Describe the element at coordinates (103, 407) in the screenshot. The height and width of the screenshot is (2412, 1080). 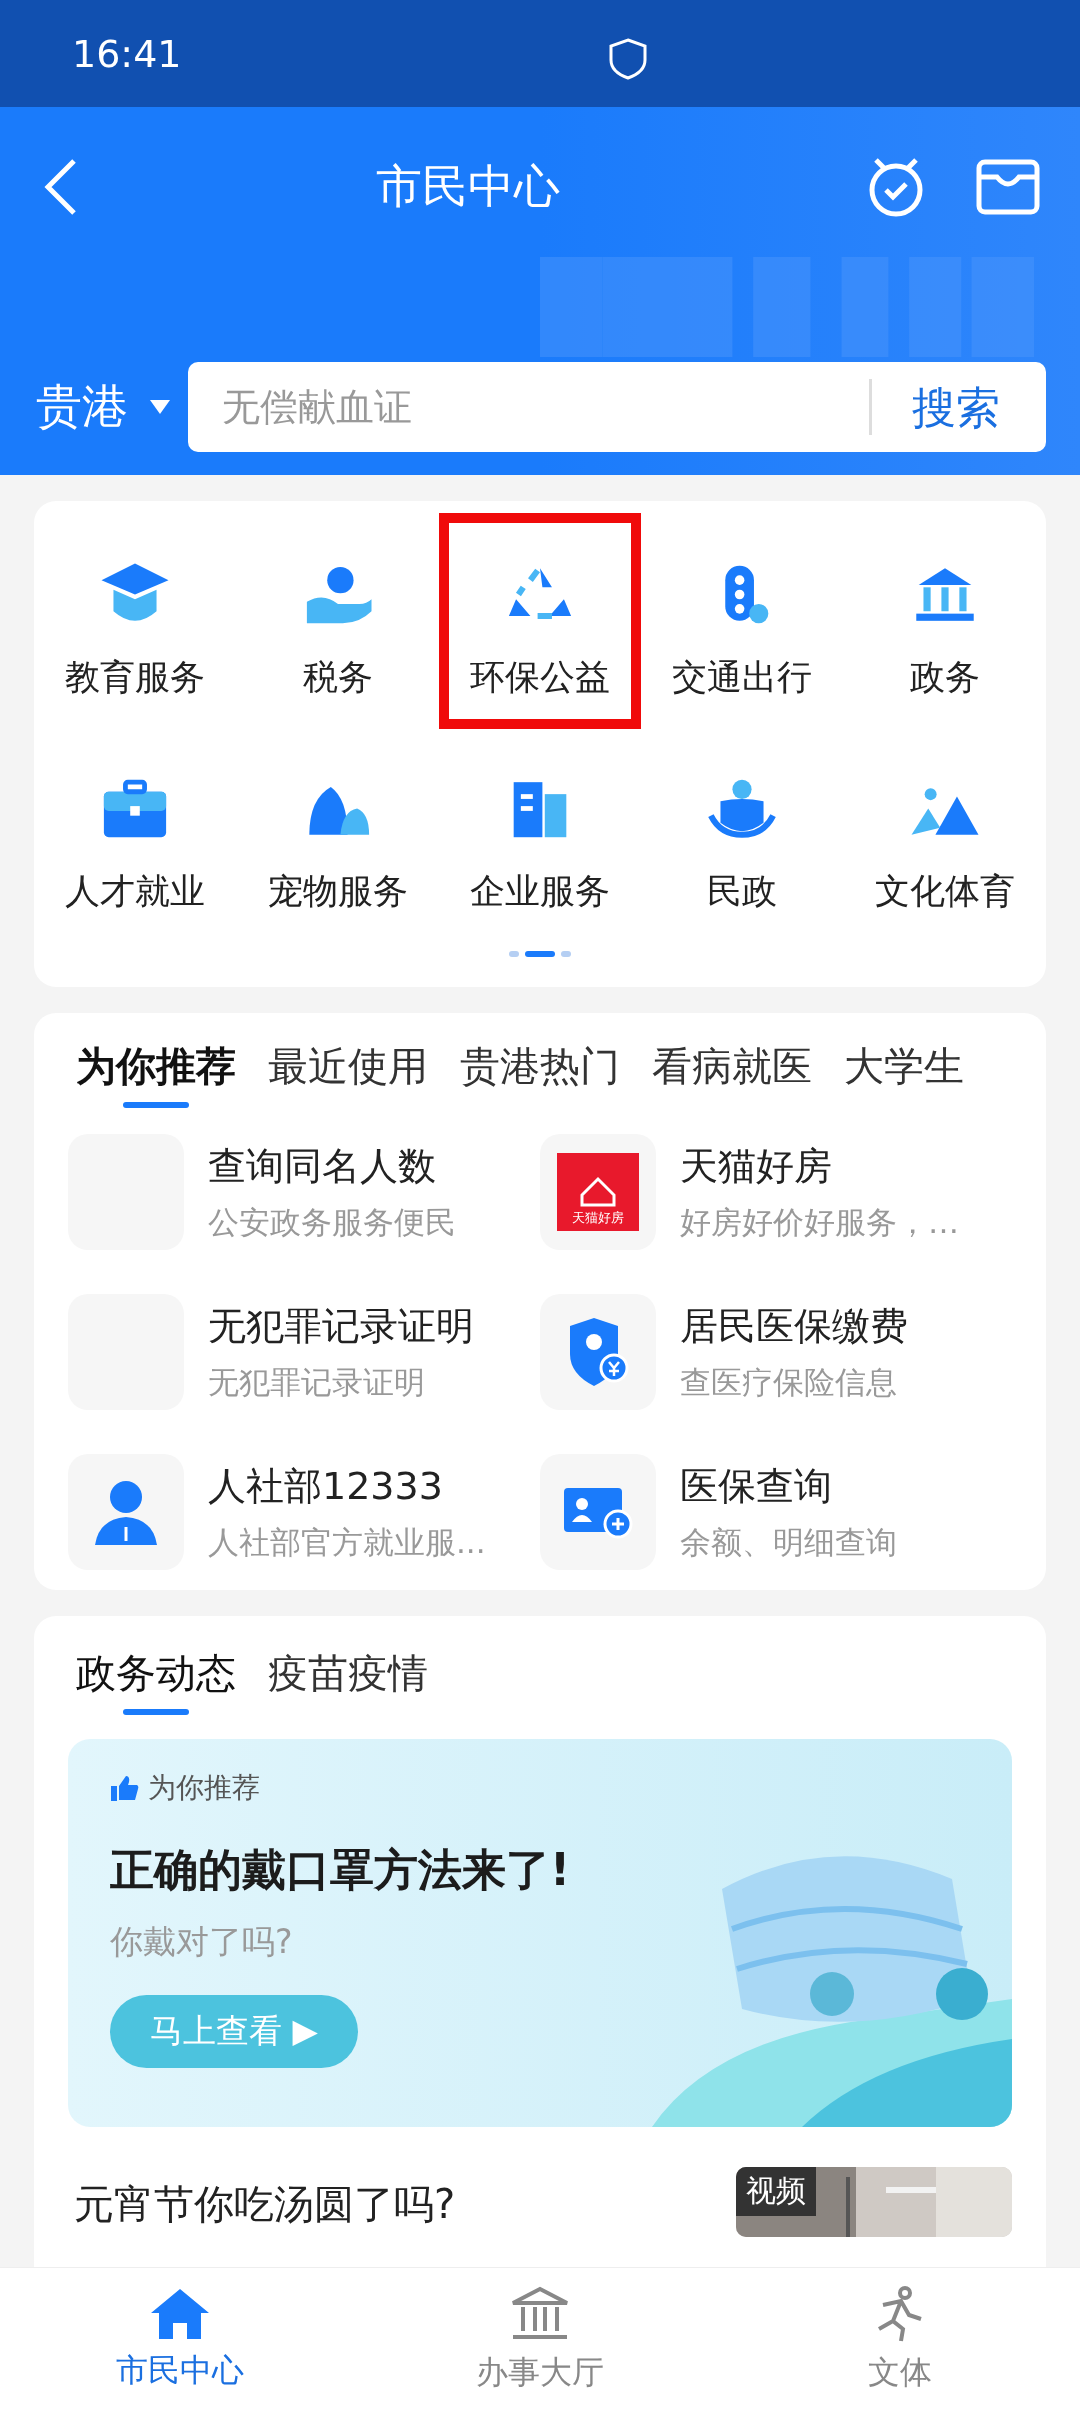
I see `city-selector: 贵港` at that location.